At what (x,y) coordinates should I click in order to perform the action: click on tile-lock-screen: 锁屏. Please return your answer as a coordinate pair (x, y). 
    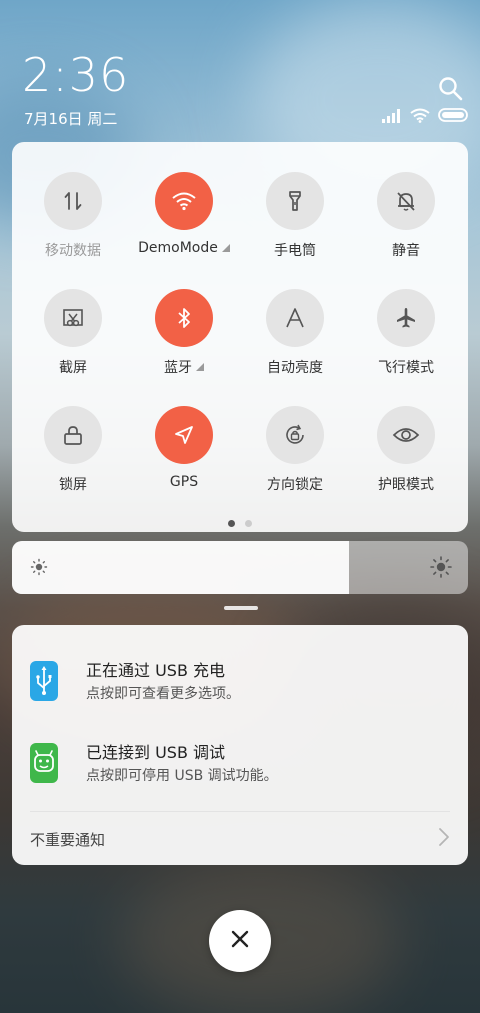
    Looking at the image, I should click on (73, 456).